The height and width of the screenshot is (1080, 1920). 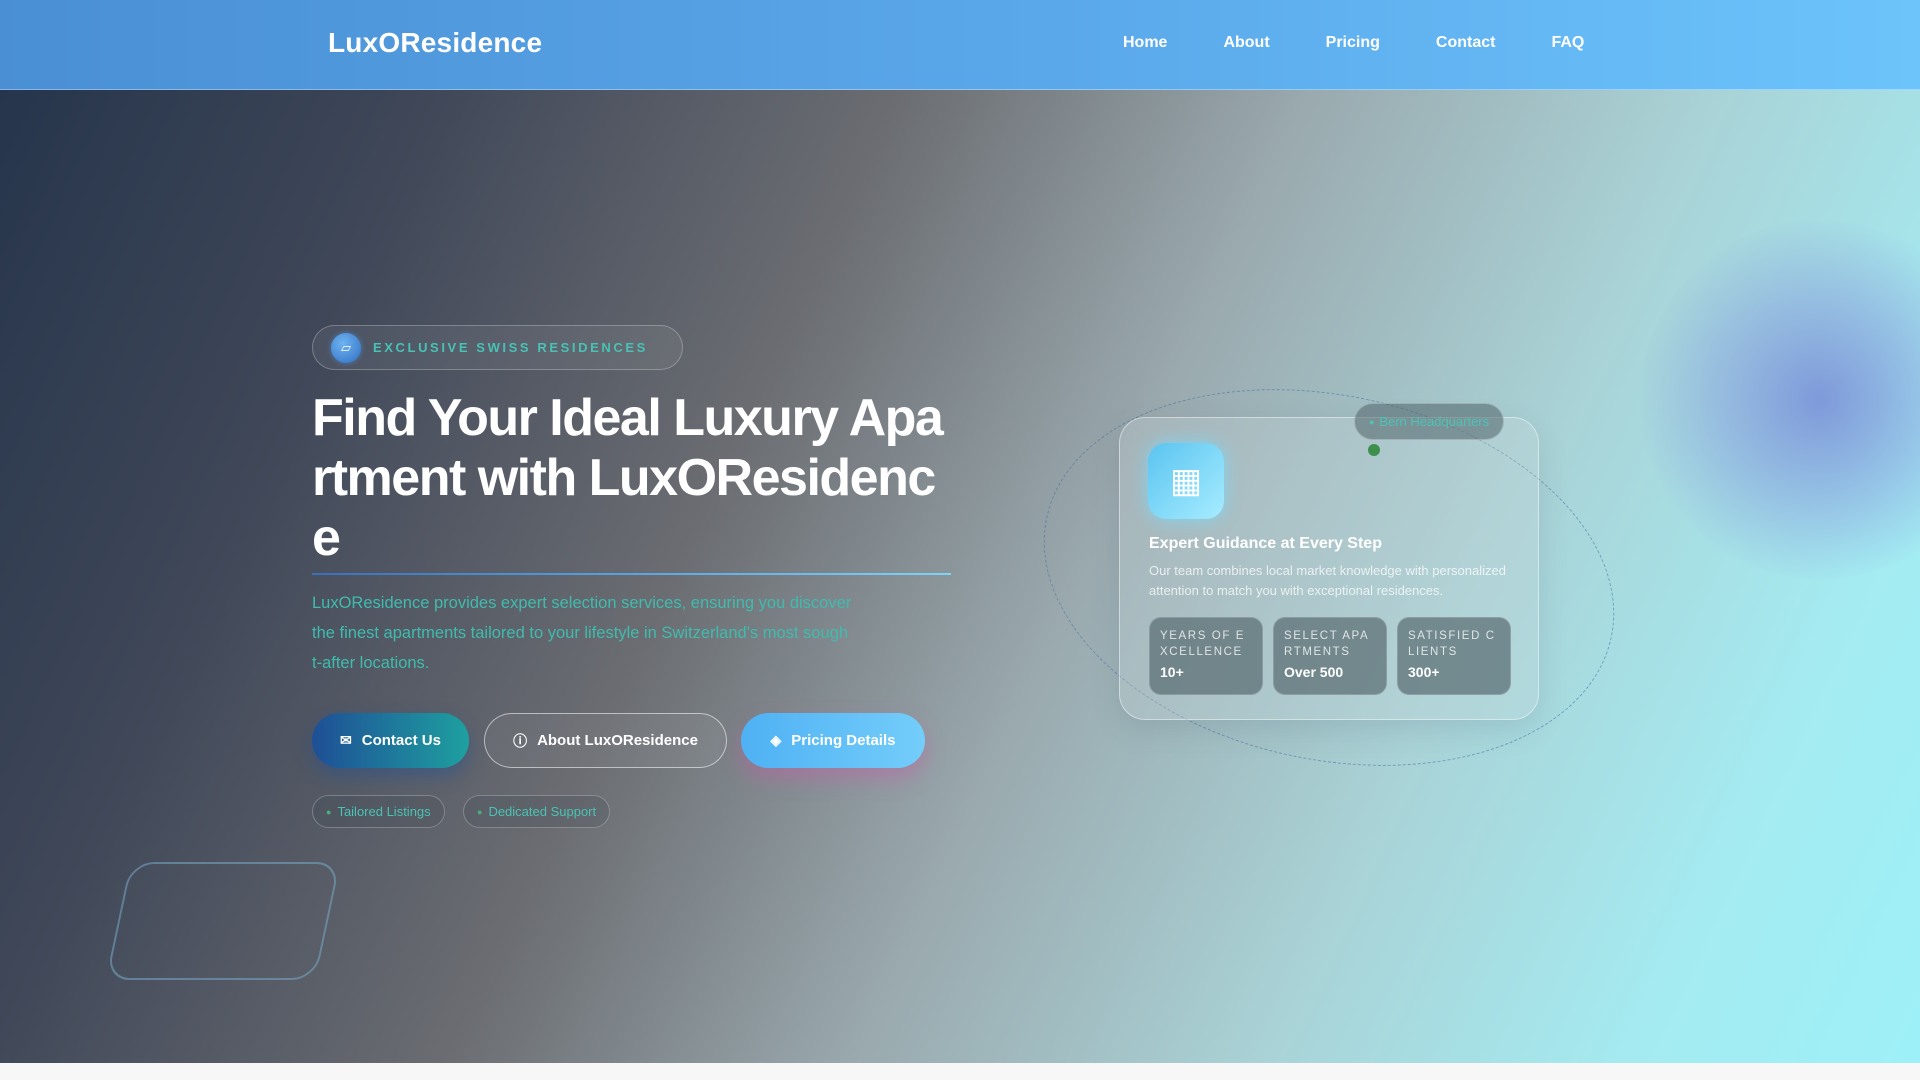 What do you see at coordinates (1186, 481) in the screenshot?
I see `building-icon: ▦` at bounding box center [1186, 481].